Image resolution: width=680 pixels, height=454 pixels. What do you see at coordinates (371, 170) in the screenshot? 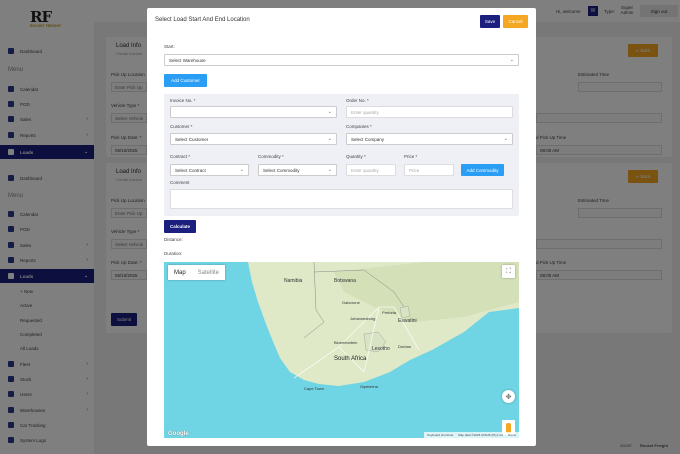
I see `quantity-input: Enter quantity` at bounding box center [371, 170].